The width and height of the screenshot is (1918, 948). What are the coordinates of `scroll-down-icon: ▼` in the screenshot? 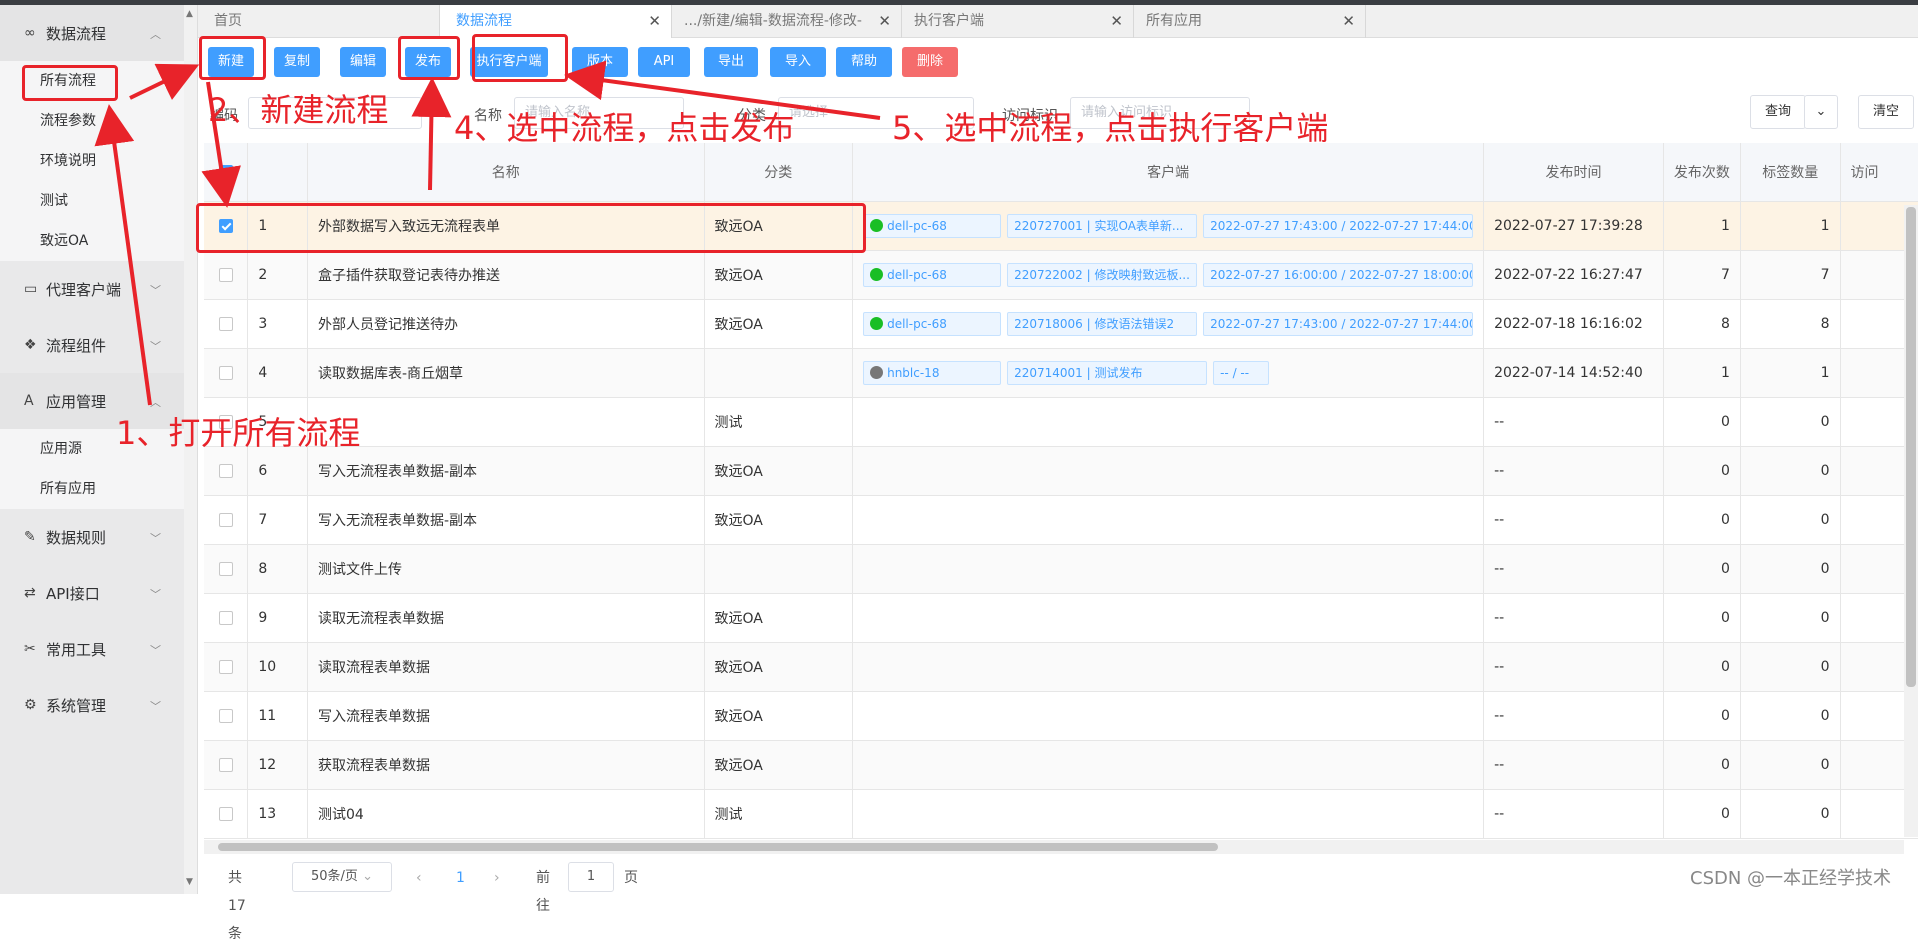 It's located at (189, 882).